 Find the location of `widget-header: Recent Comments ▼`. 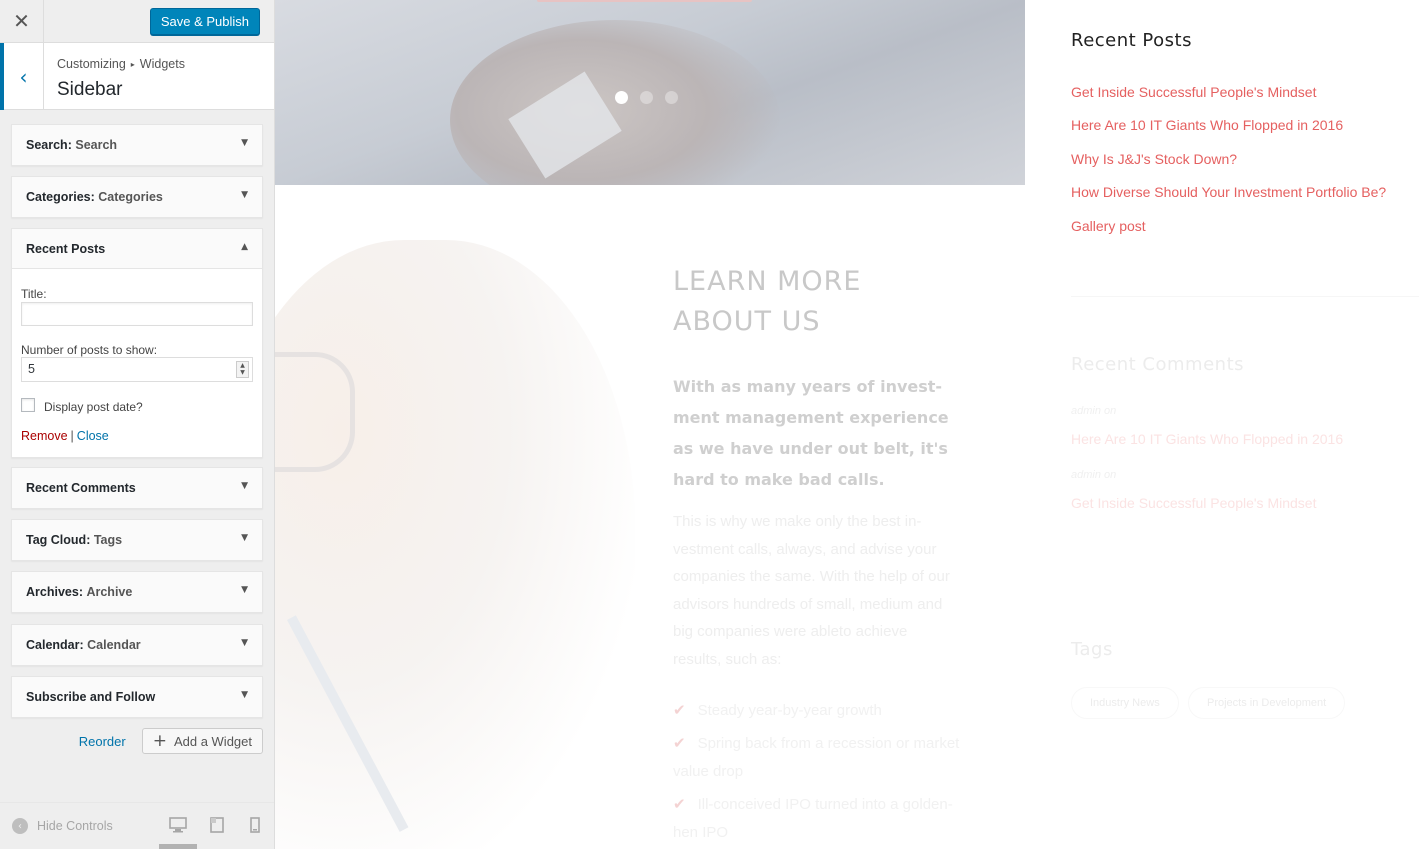

widget-header: Recent Comments ▼ is located at coordinates (137, 488).